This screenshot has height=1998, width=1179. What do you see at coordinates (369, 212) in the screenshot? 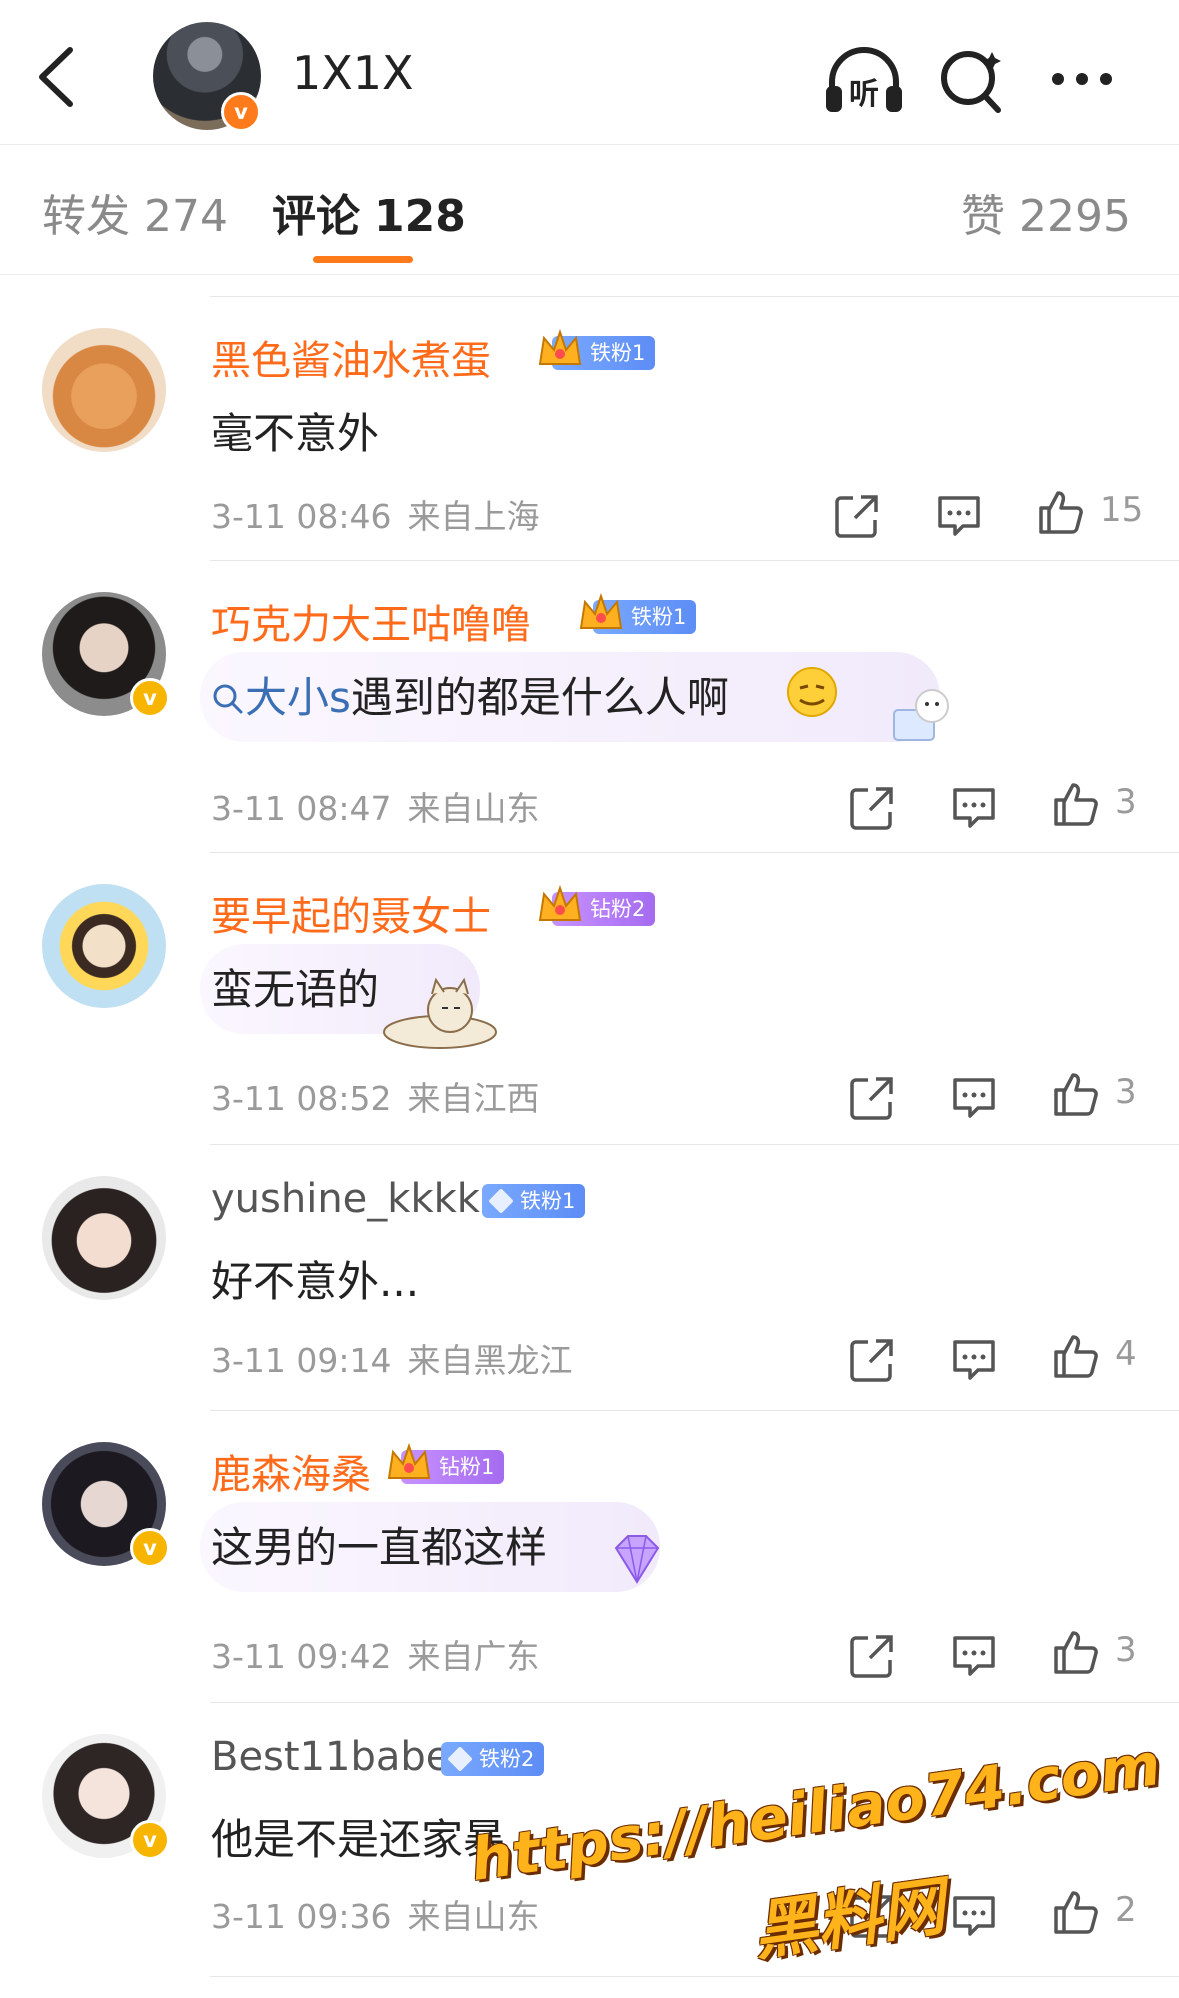
I see `tab-comments: 评论 128` at bounding box center [369, 212].